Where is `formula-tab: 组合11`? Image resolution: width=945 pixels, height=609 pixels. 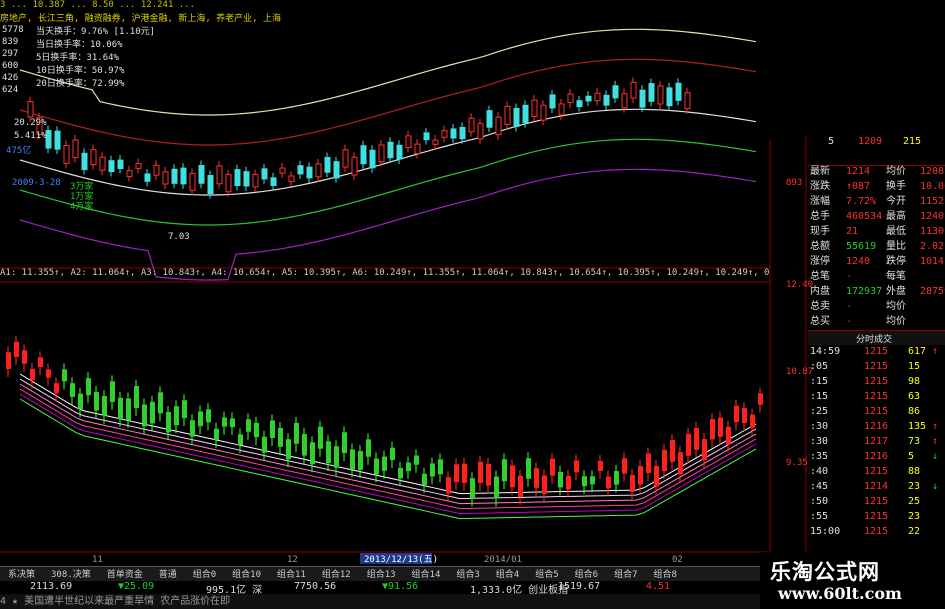
formula-tab: 组合11 is located at coordinates (291, 573).